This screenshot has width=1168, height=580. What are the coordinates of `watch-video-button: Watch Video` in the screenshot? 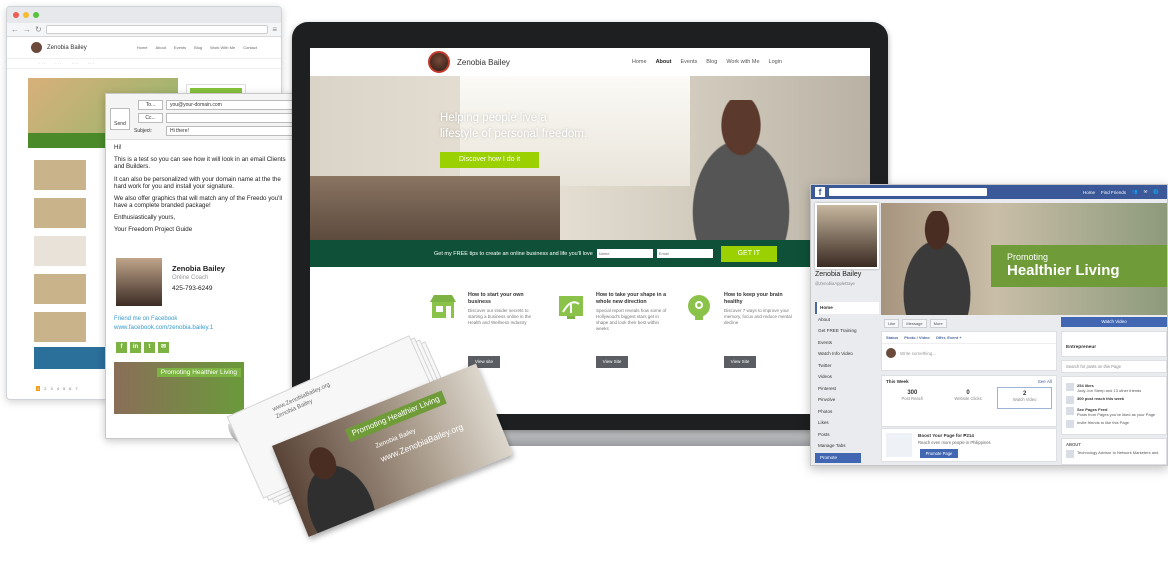 It's located at (1114, 322).